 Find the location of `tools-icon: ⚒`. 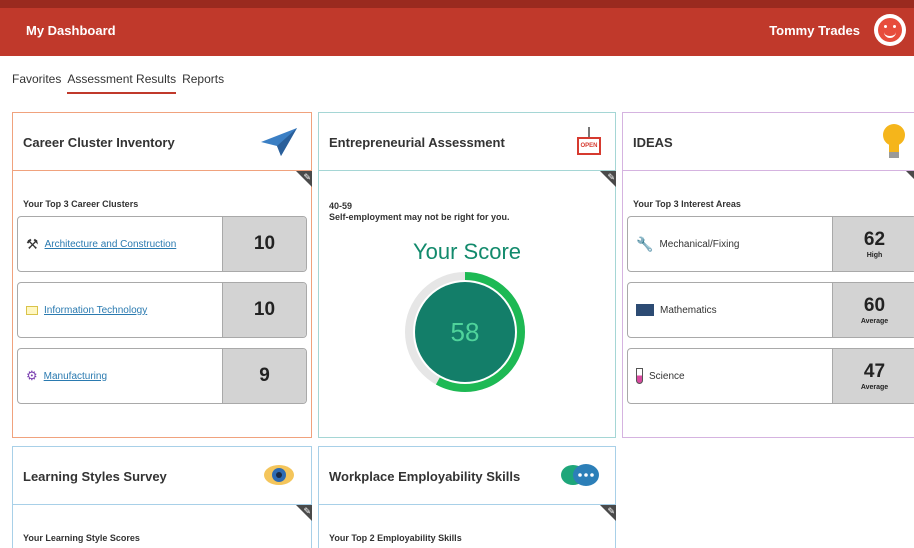

tools-icon: ⚒ is located at coordinates (32, 243).